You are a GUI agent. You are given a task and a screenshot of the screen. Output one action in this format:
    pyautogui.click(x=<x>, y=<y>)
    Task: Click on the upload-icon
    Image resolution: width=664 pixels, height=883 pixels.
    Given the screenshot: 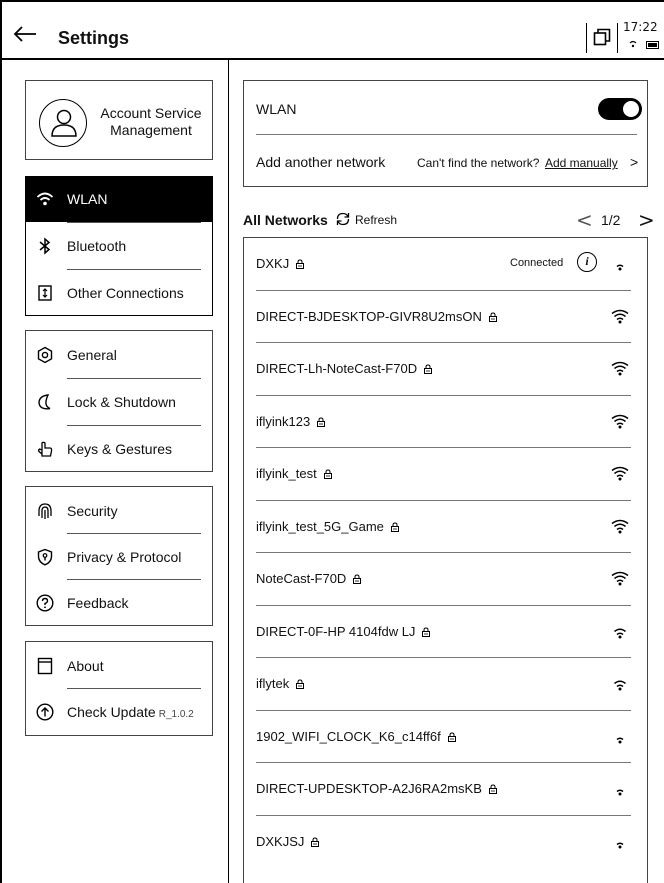 What is the action you would take?
    pyautogui.click(x=45, y=712)
    